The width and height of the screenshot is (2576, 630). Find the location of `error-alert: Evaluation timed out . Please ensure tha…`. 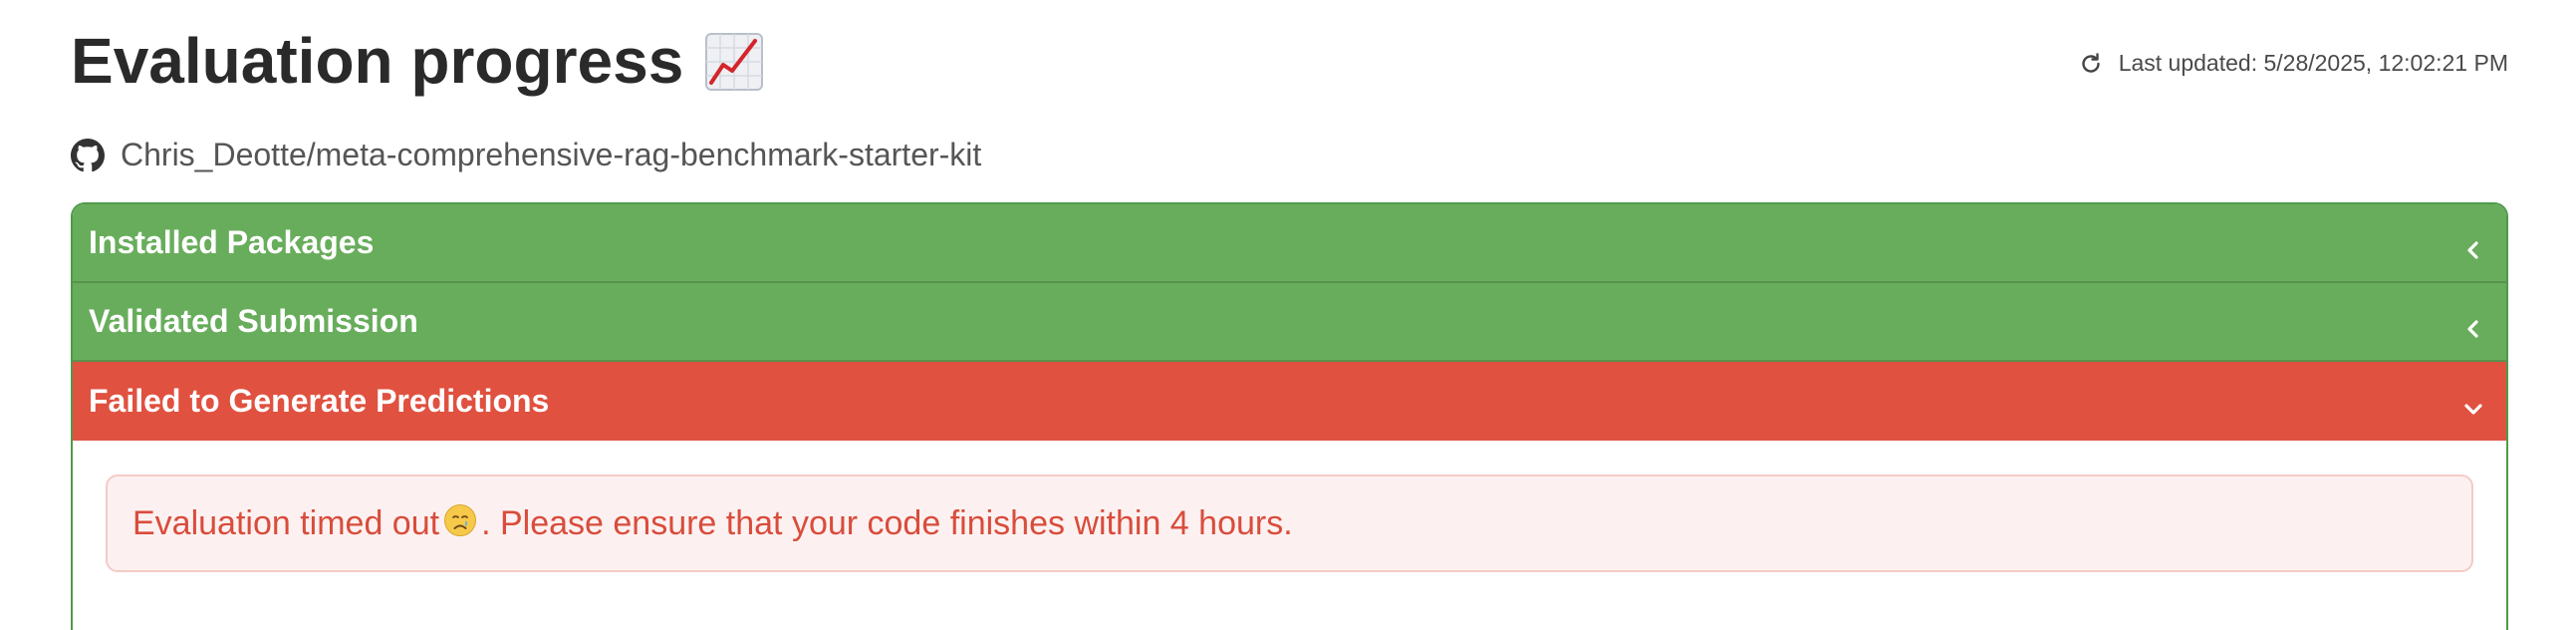

error-alert: Evaluation timed out . Please ensure tha… is located at coordinates (1289, 523).